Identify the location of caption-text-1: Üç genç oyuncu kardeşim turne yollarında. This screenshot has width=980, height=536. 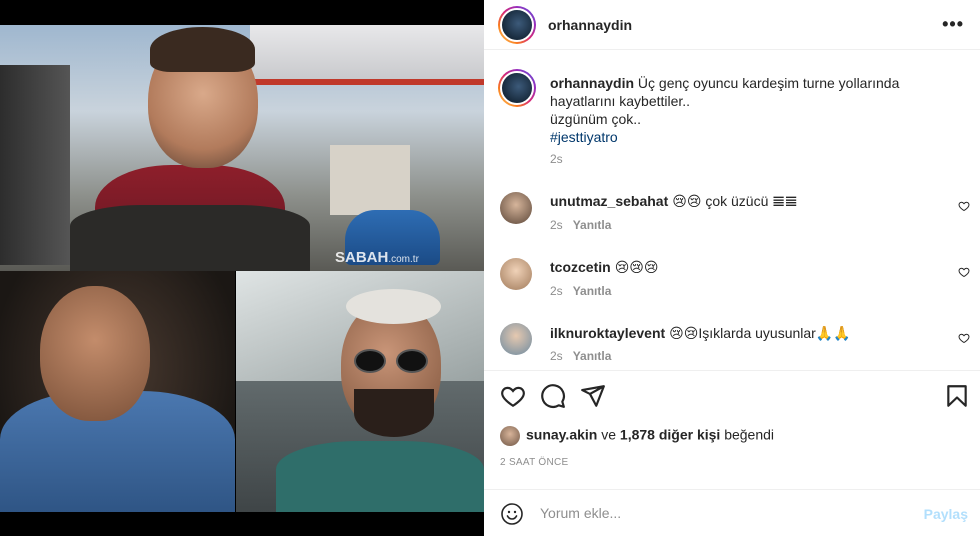
(768, 83).